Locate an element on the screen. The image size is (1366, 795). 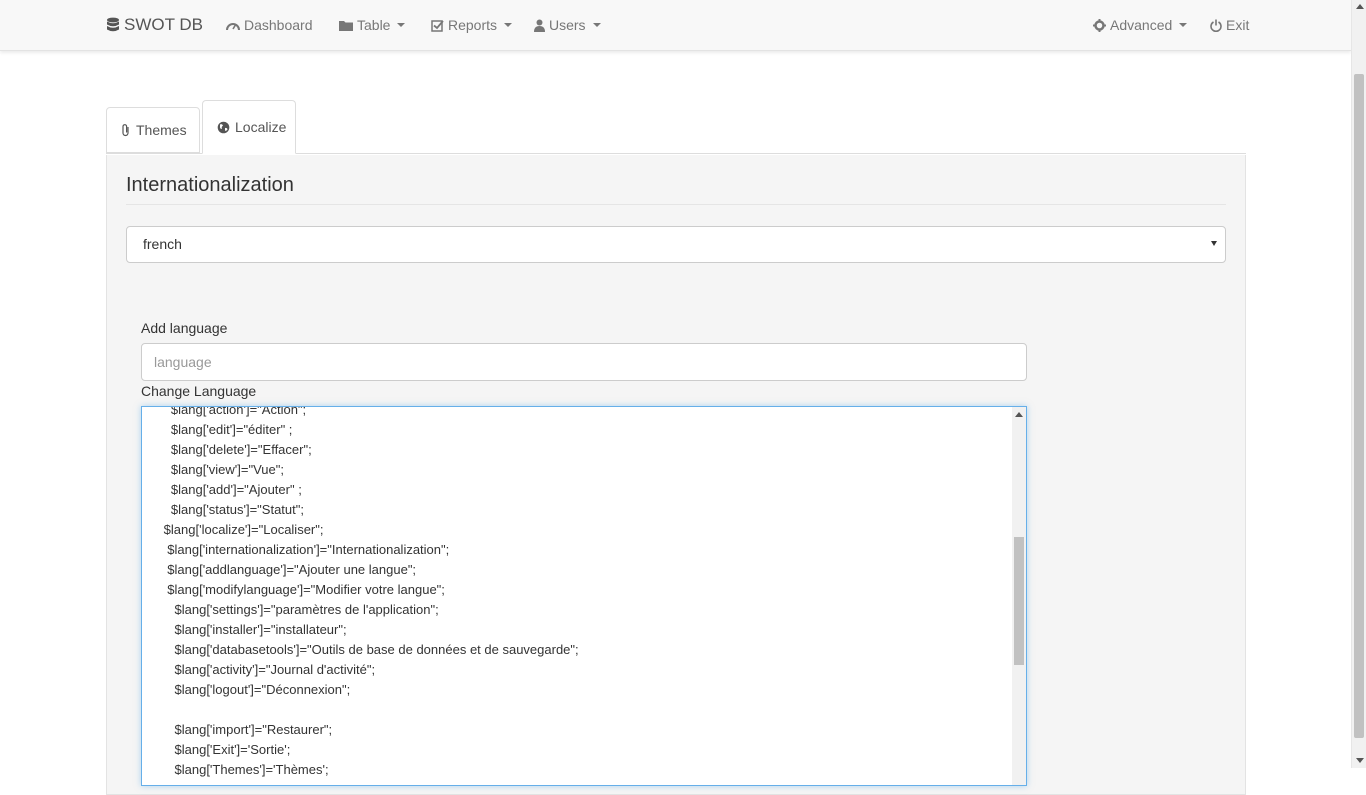
database-icon is located at coordinates (113, 25).